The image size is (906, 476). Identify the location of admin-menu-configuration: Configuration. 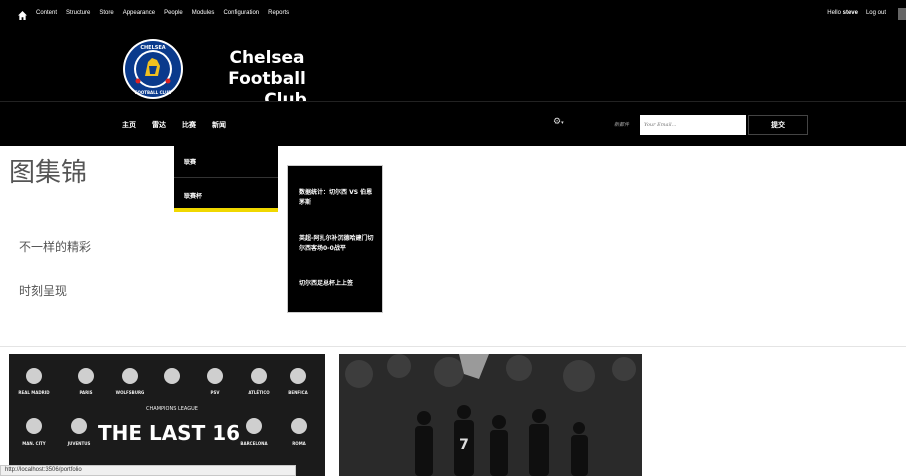
(241, 13).